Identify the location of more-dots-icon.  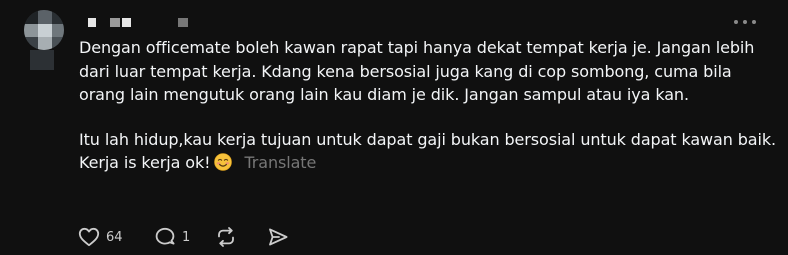
(745, 22).